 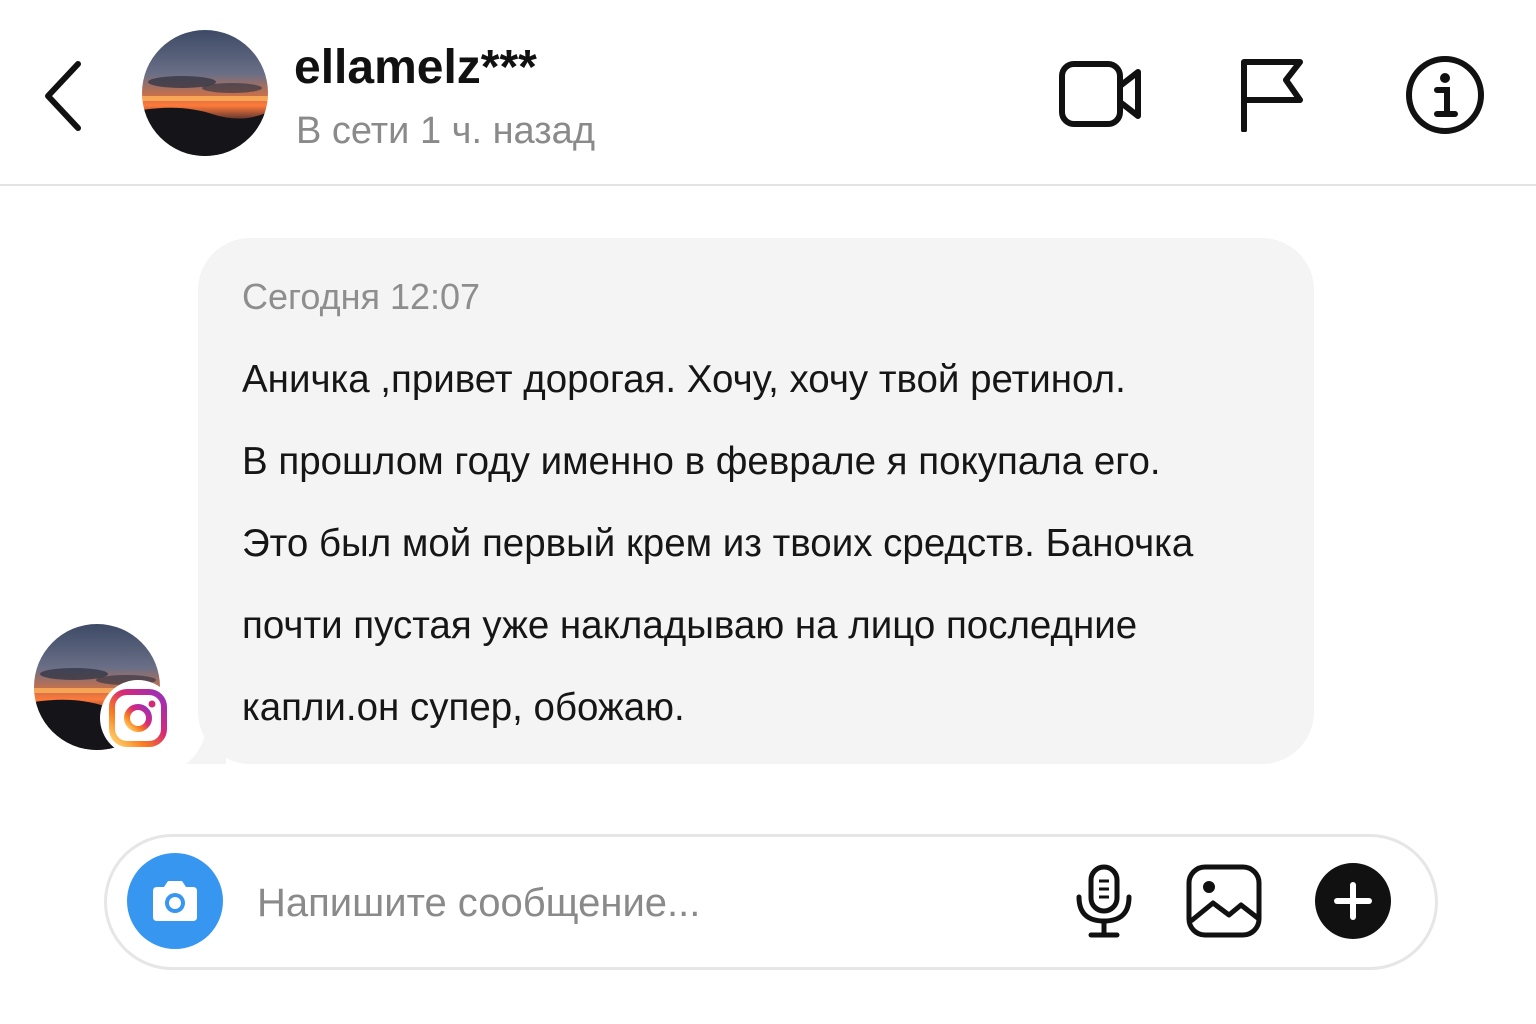 What do you see at coordinates (206, 732) in the screenshot?
I see `bubble-tail` at bounding box center [206, 732].